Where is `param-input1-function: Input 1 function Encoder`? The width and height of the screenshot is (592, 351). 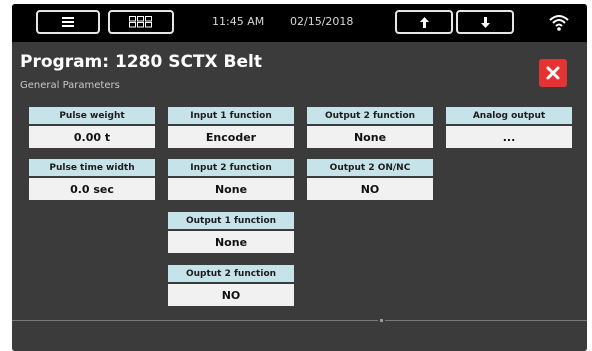
param-input1-function: Input 1 function Encoder is located at coordinates (231, 127).